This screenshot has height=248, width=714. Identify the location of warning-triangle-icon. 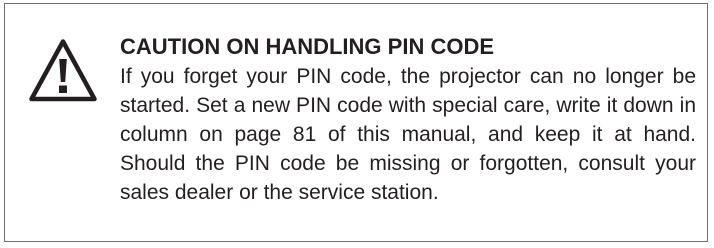
(63, 71).